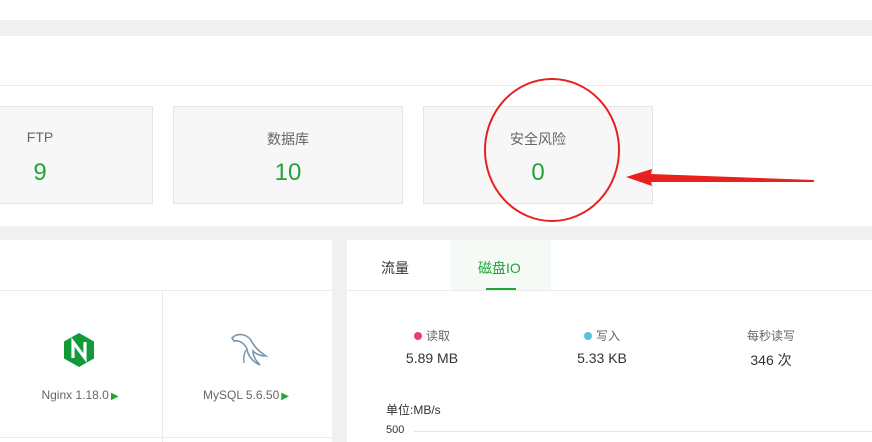 The height and width of the screenshot is (442, 872). Describe the element at coordinates (552, 150) in the screenshot. I see `annotation-circle` at that location.